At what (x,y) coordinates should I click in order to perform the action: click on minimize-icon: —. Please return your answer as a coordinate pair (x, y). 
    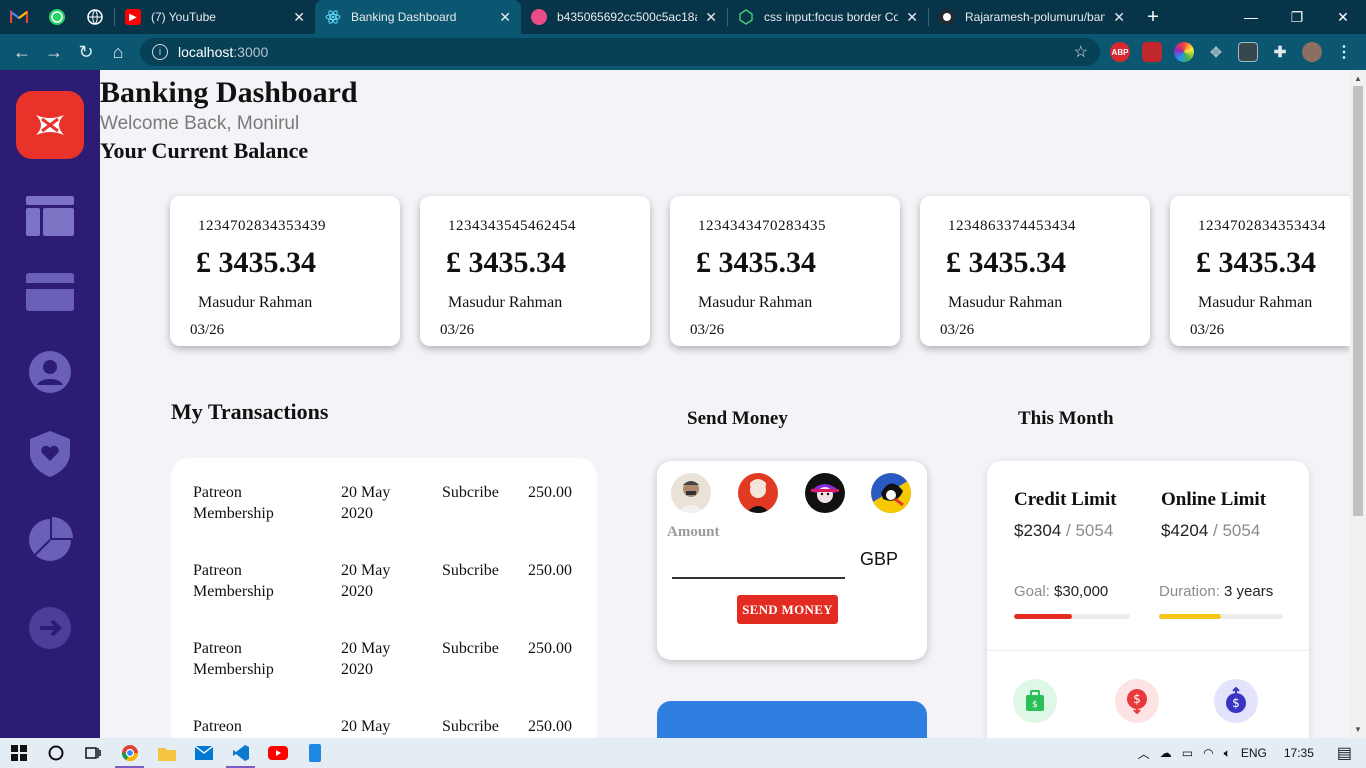
    Looking at the image, I should click on (1251, 17).